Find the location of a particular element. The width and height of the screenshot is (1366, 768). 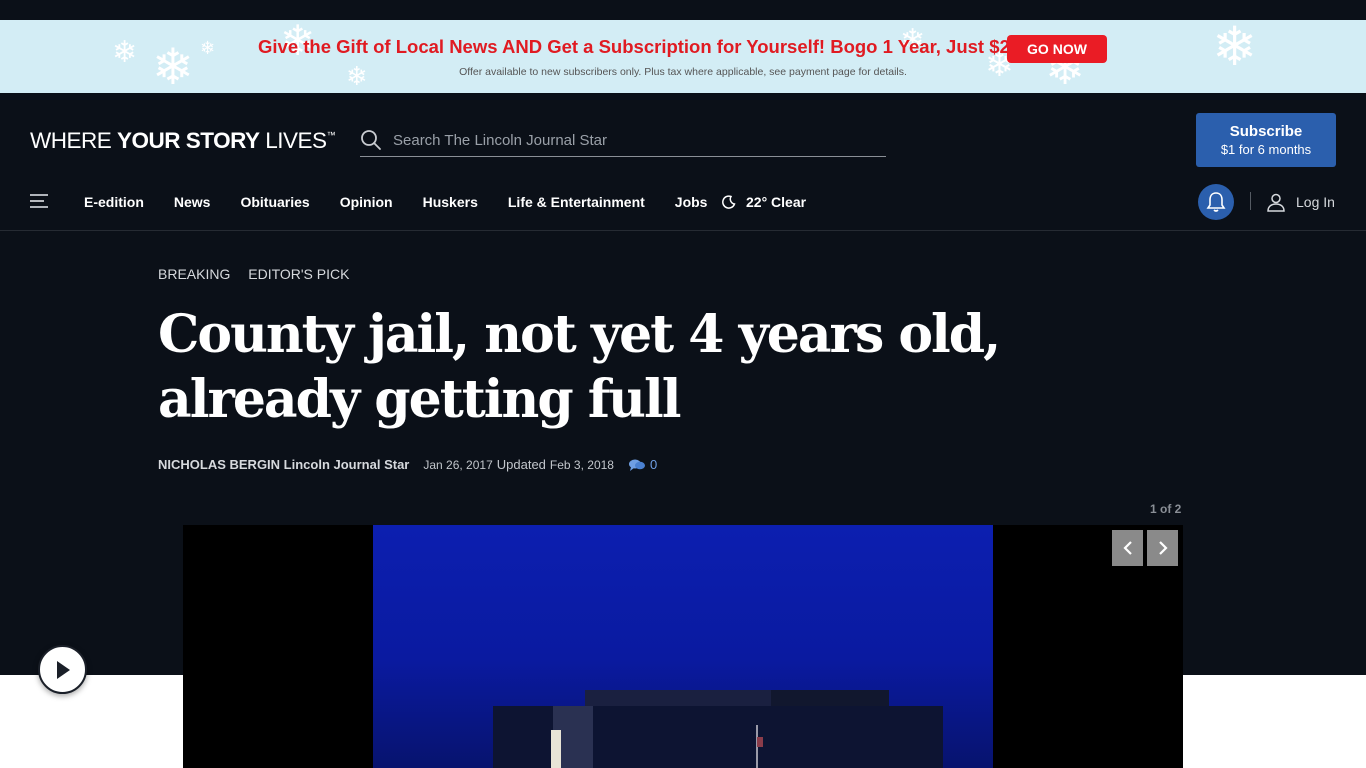

comments-icon is located at coordinates (636, 465).